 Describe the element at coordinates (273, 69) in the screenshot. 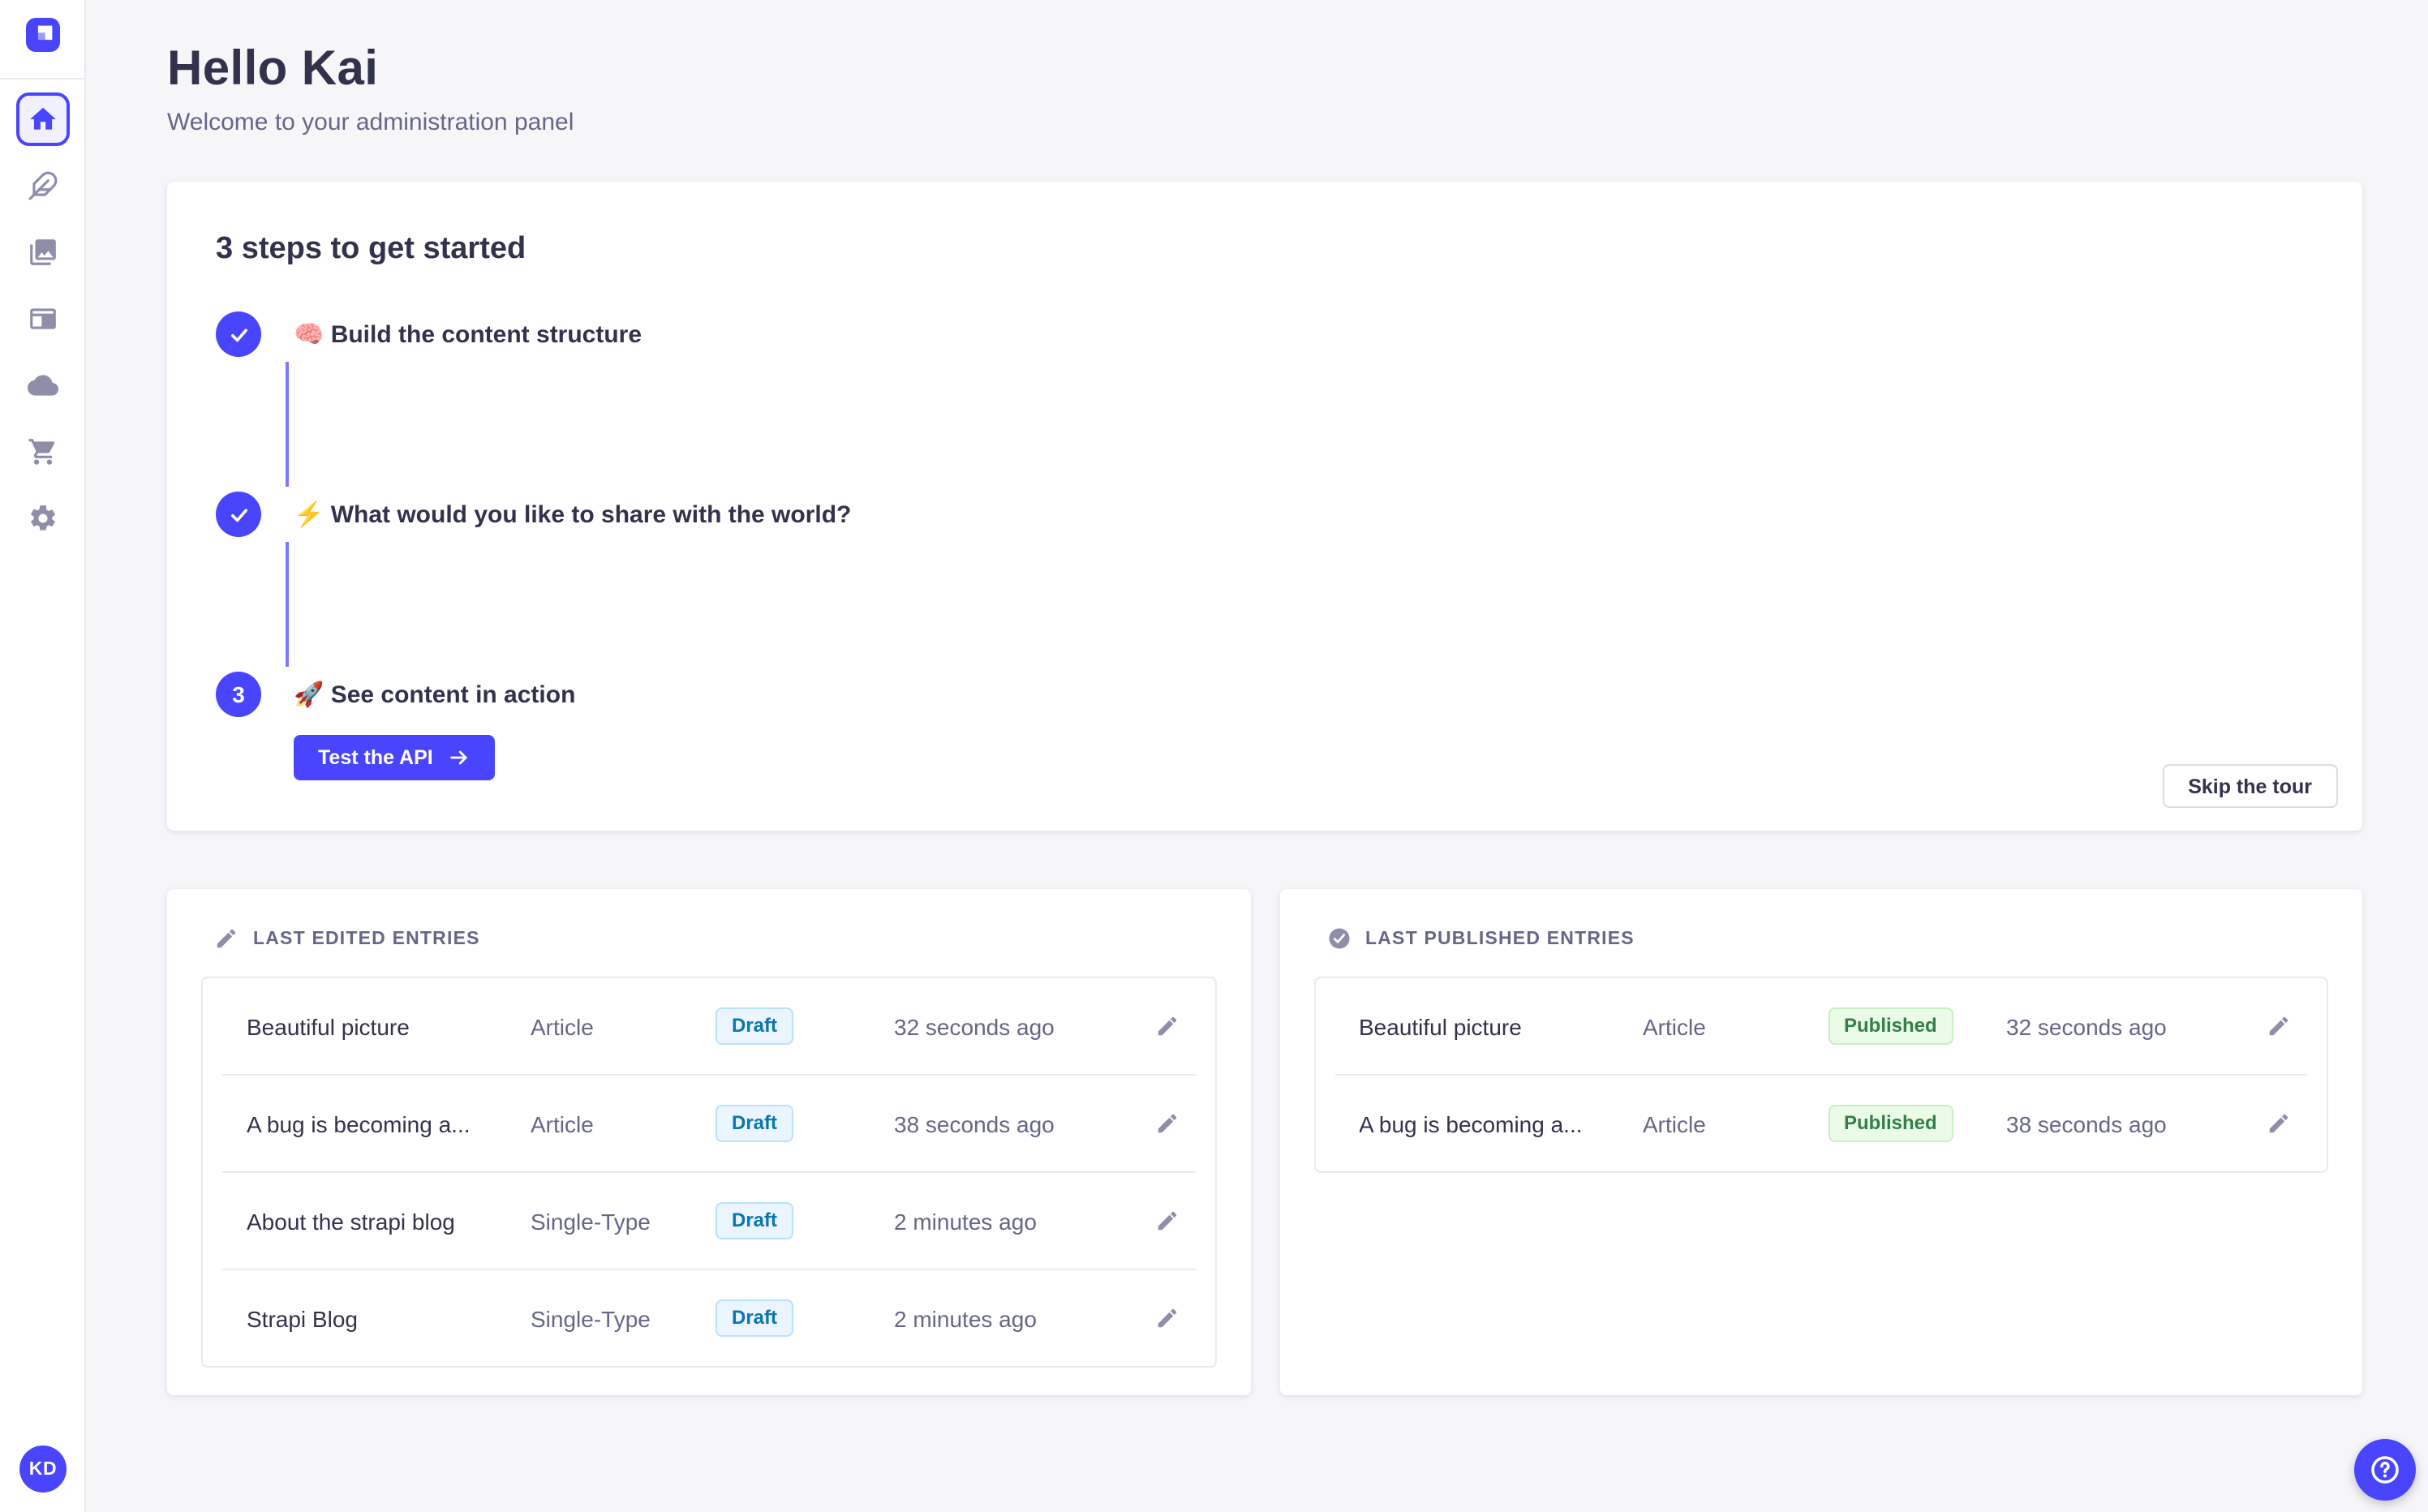

I see `page-title: Hello Kai` at that location.